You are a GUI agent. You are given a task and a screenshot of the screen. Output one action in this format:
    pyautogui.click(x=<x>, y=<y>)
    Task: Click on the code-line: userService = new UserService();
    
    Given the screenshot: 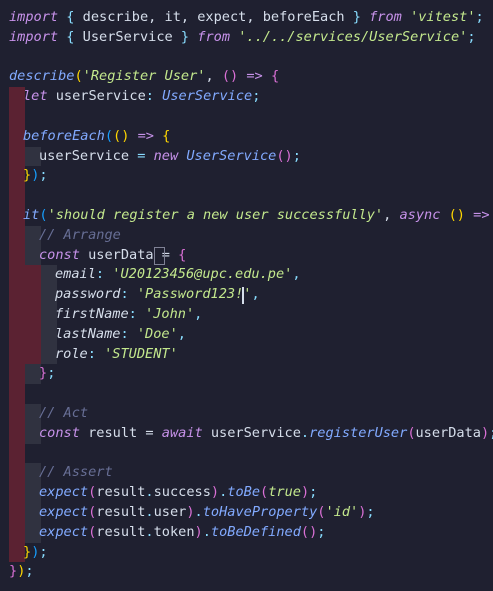 What is the action you would take?
    pyautogui.click(x=246, y=156)
    